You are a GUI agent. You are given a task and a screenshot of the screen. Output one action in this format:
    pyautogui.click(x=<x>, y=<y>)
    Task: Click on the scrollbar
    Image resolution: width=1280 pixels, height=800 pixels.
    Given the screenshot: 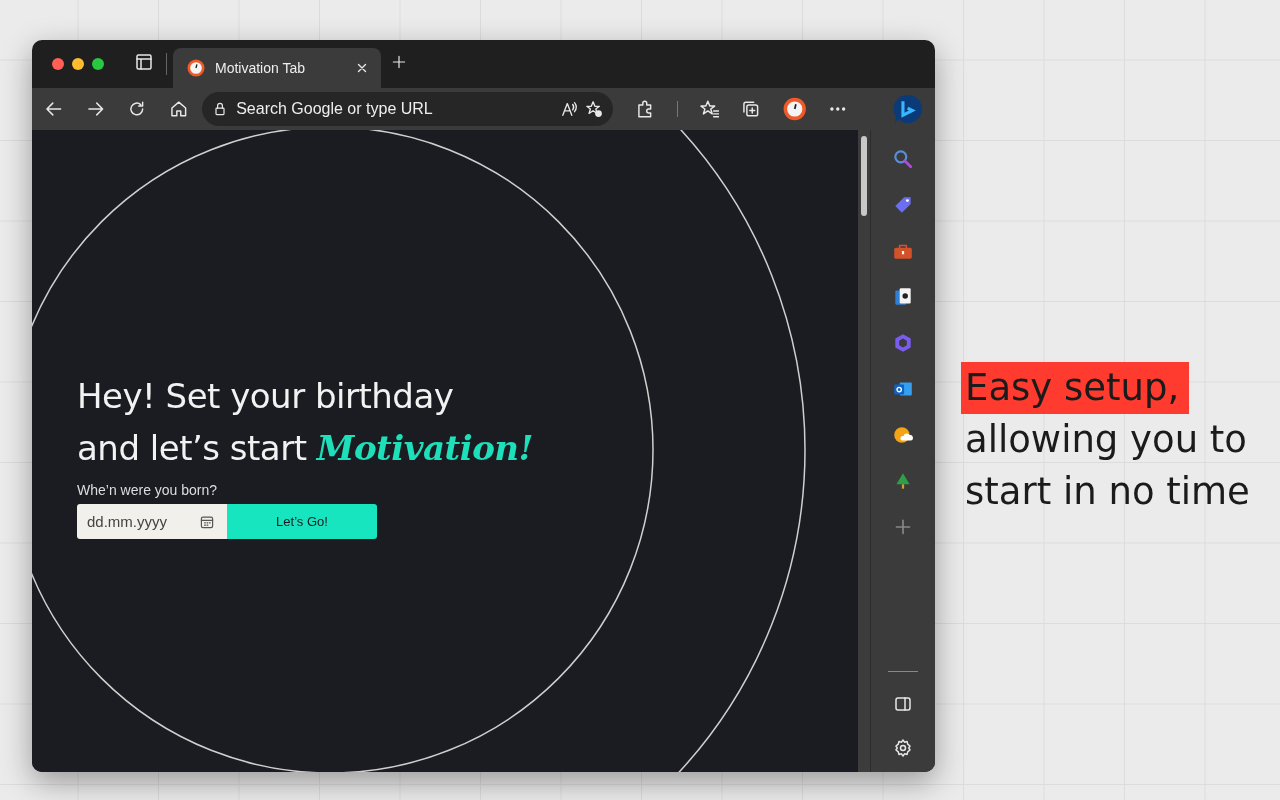 What is the action you would take?
    pyautogui.click(x=864, y=451)
    